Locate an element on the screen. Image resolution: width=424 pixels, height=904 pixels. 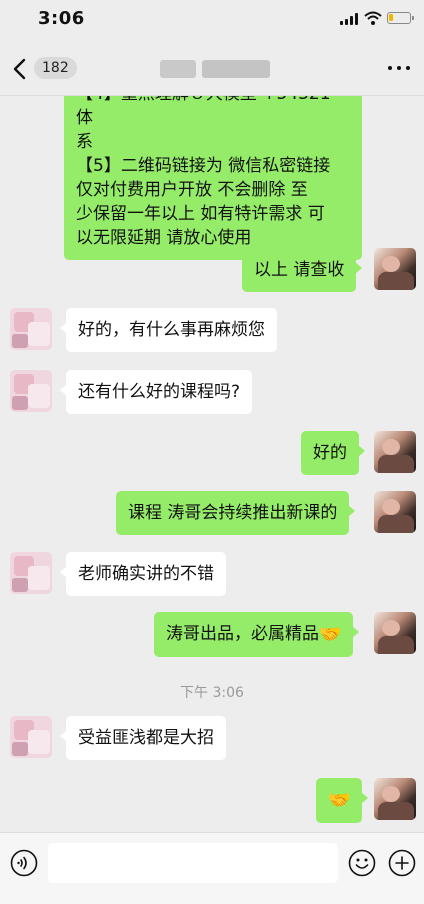
incoming-message: 受益匪浅都是大招 is located at coordinates (143, 738).